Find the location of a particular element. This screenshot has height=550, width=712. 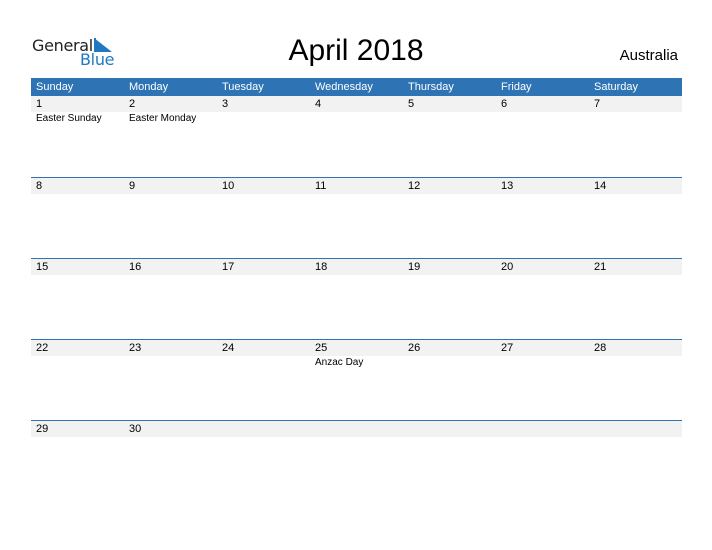

day-number: 15 is located at coordinates (77, 267).